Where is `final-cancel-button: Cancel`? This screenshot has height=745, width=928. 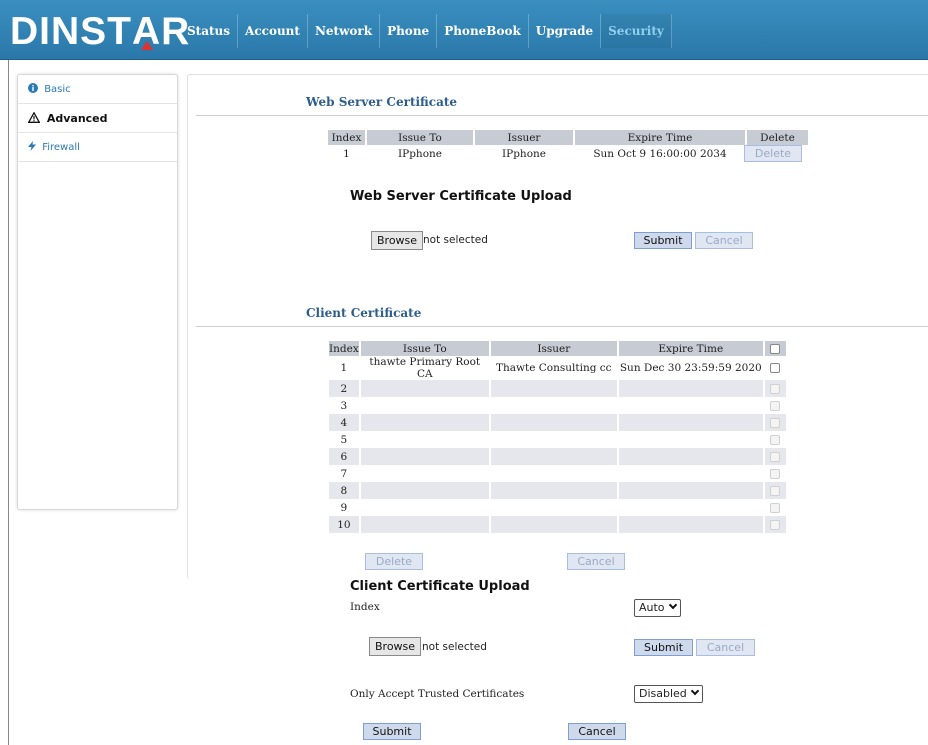 final-cancel-button: Cancel is located at coordinates (597, 731).